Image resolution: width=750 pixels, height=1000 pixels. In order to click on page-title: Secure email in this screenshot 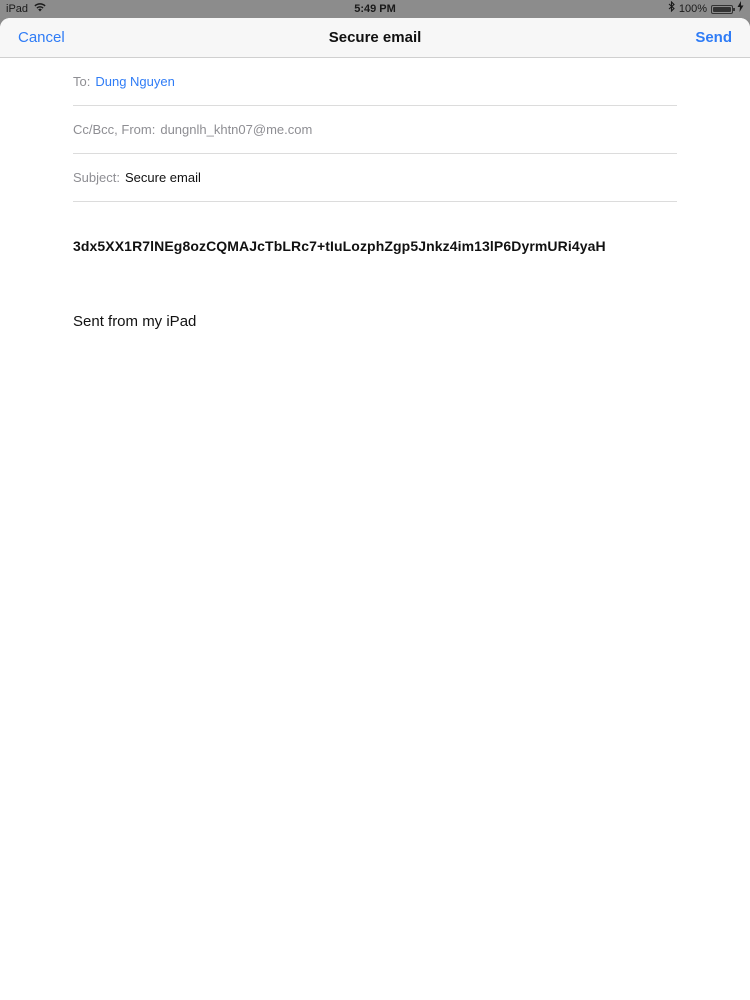, I will do `click(375, 37)`.